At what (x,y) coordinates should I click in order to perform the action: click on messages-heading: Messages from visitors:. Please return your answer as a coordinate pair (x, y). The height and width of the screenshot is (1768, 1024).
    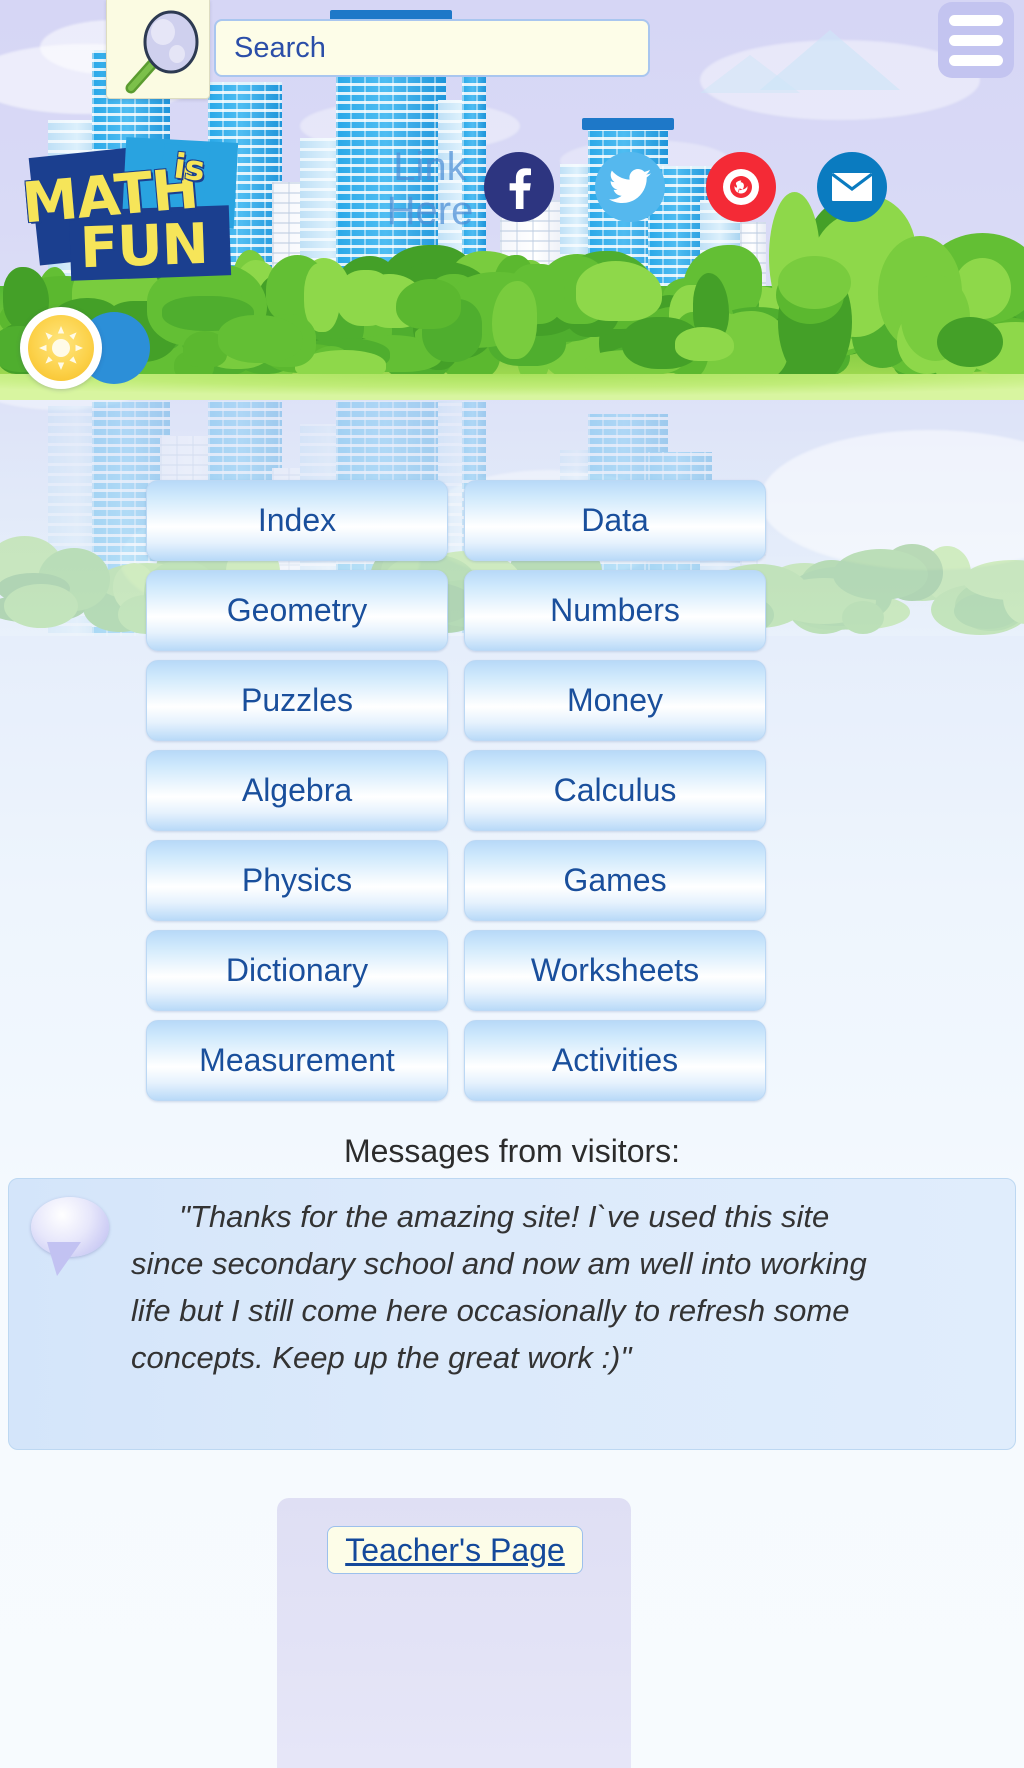
    Looking at the image, I should click on (512, 1151).